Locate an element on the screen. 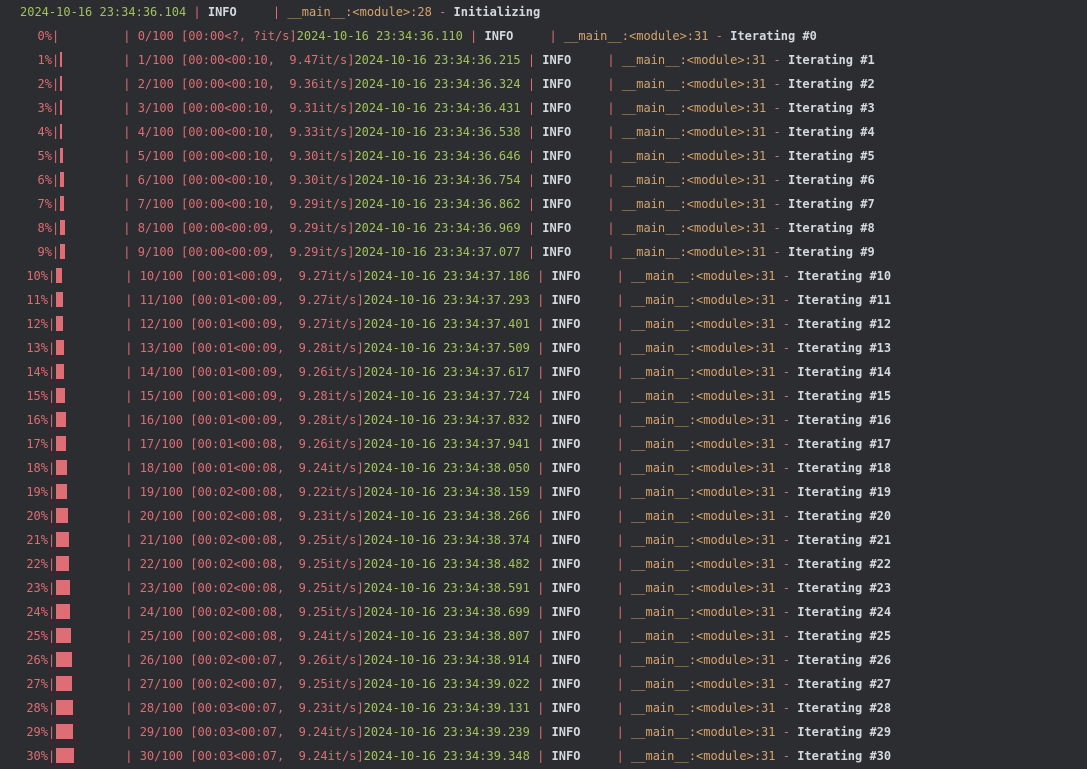 The height and width of the screenshot is (769, 1087). log-timestamp: 2024-10-16 23:34:37.293 is located at coordinates (446, 300).